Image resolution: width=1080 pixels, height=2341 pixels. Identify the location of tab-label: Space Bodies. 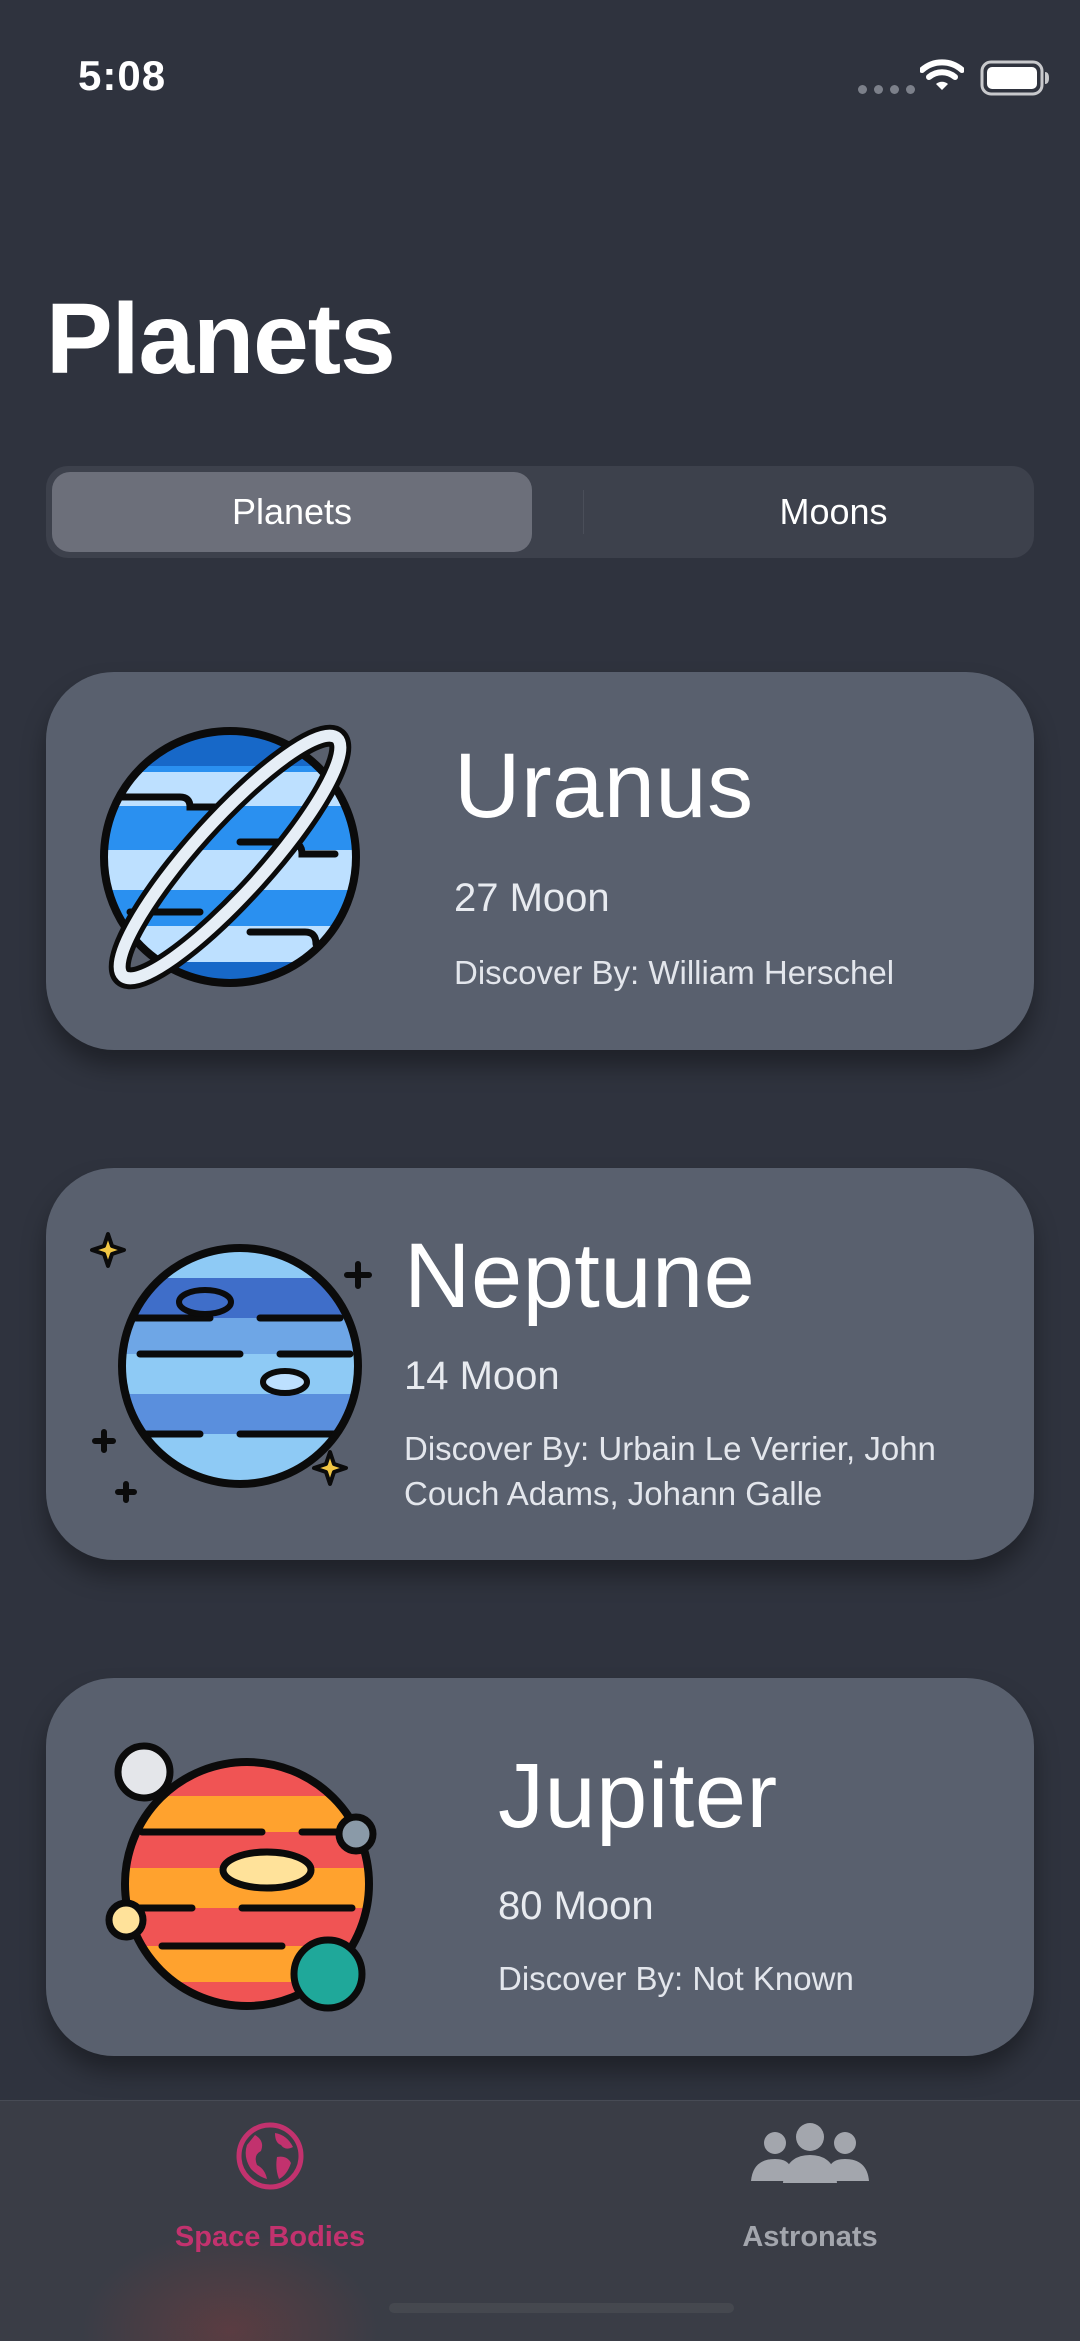
(270, 2237).